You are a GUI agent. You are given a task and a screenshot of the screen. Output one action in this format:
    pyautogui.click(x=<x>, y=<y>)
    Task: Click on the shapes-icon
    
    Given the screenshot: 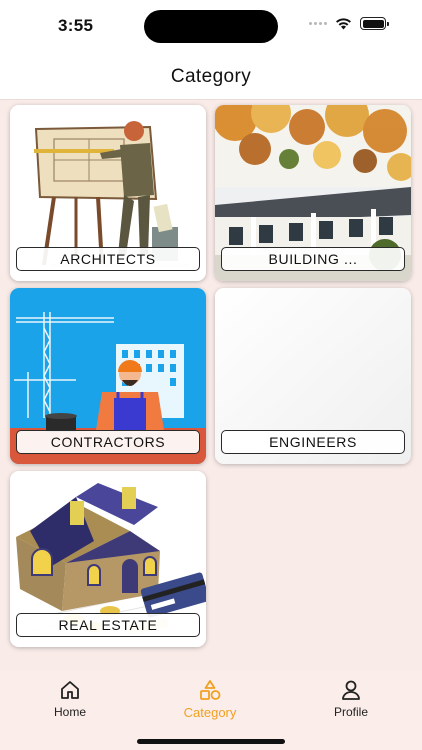 What is the action you would take?
    pyautogui.click(x=210, y=690)
    